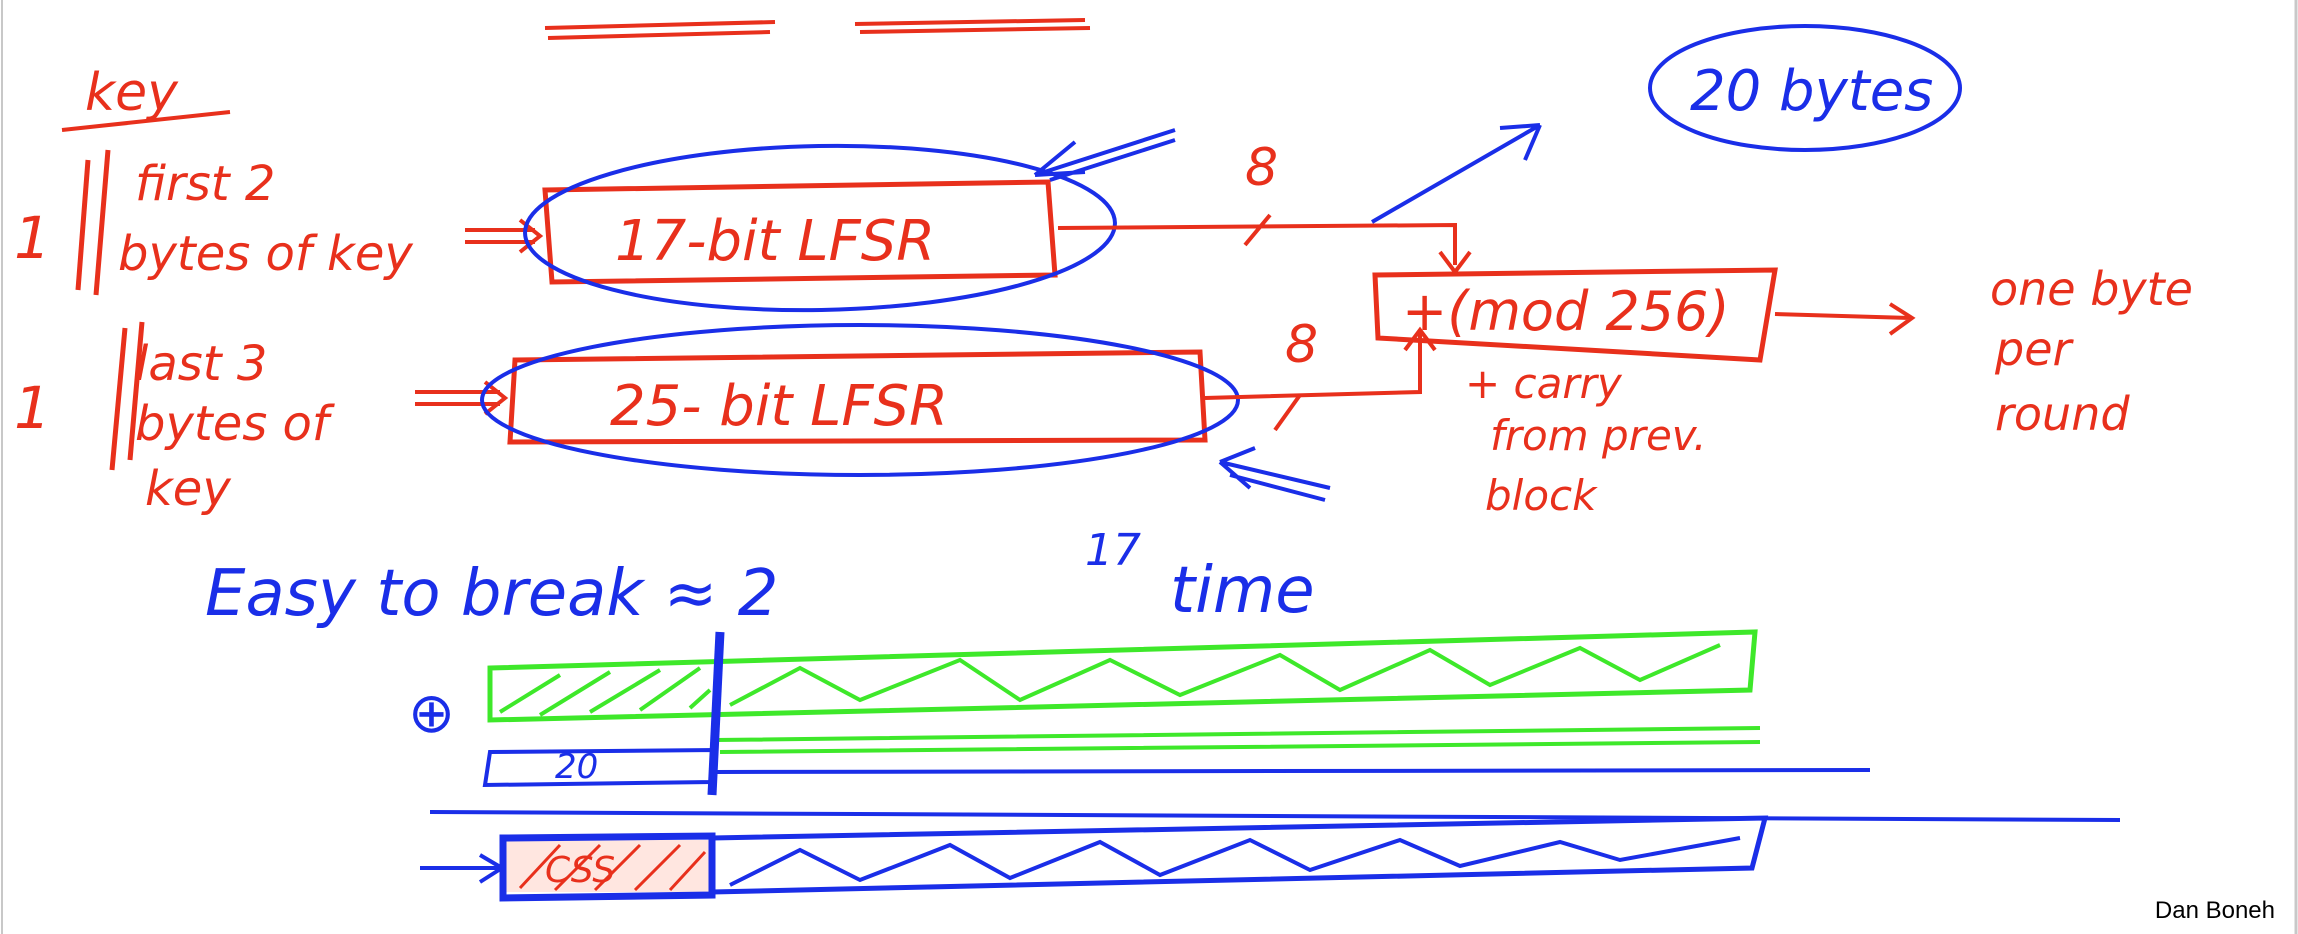 Image resolution: width=2298 pixels, height=934 pixels. I want to click on key-heading: key, so click(132, 93).